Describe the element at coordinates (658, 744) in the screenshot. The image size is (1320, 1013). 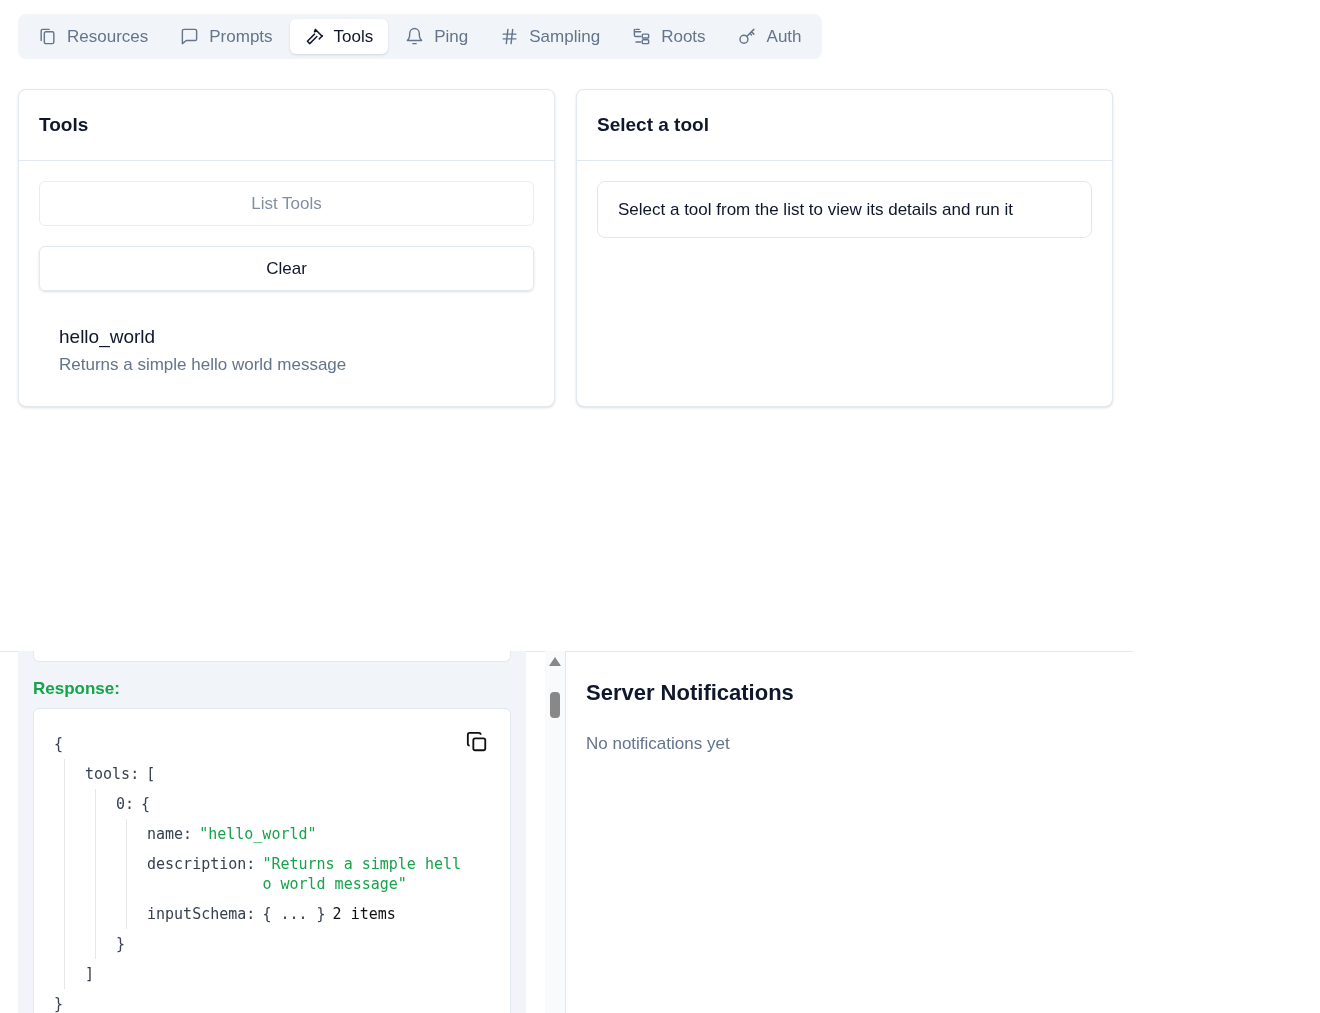
I see `empty-message: No notifications yet` at that location.